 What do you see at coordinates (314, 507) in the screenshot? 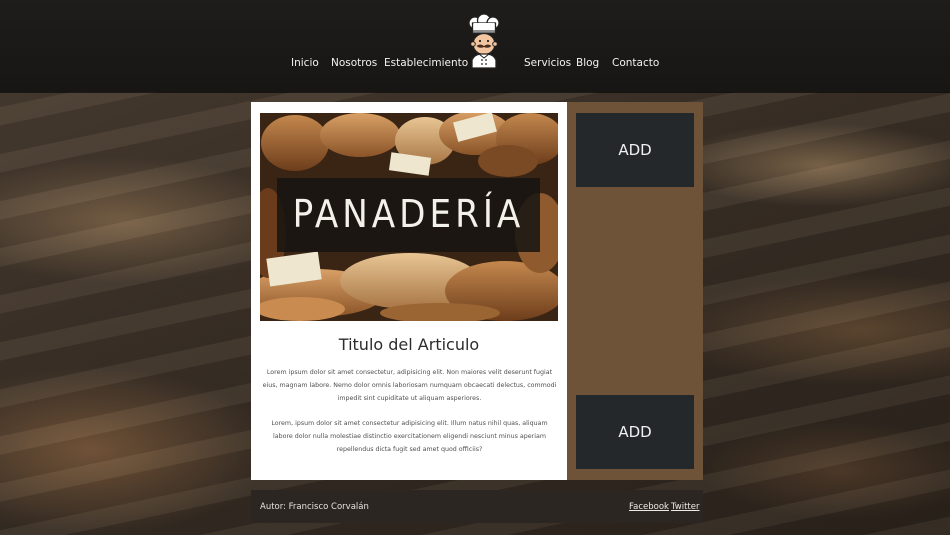
I see `footer-author: Autor: Francisco Corvalán` at bounding box center [314, 507].